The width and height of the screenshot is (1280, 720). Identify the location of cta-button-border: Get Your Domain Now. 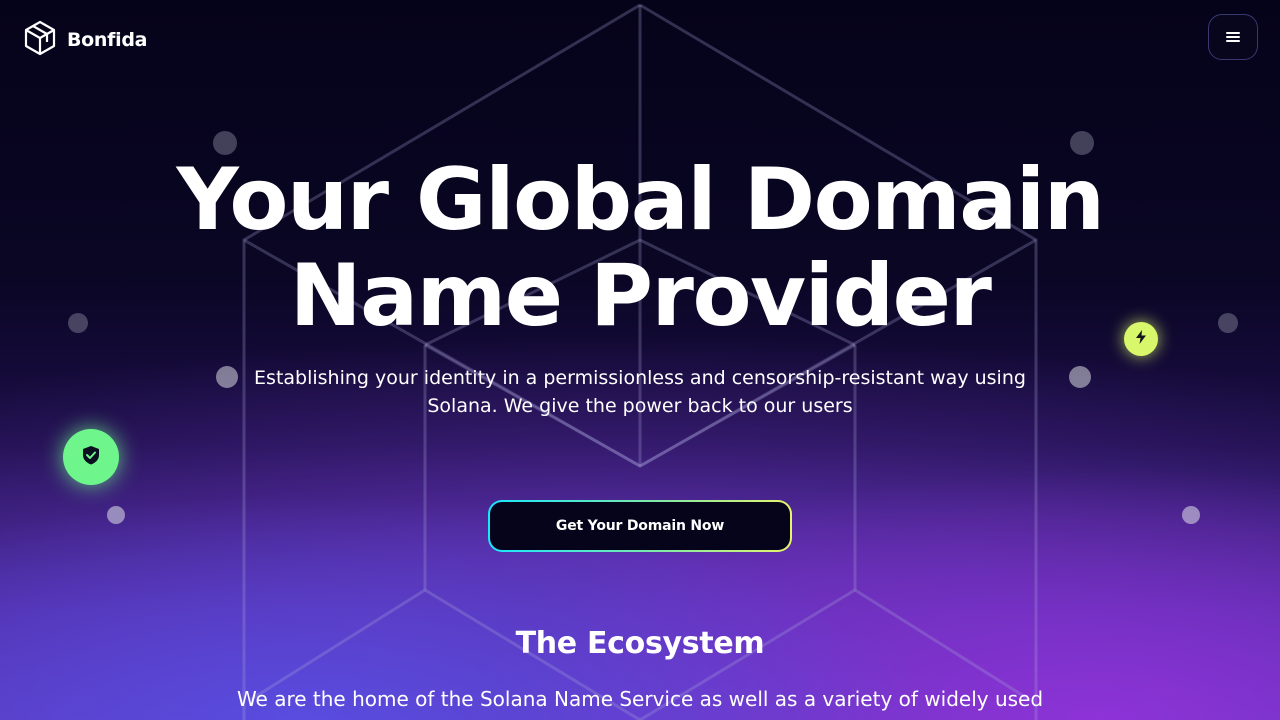
(640, 526).